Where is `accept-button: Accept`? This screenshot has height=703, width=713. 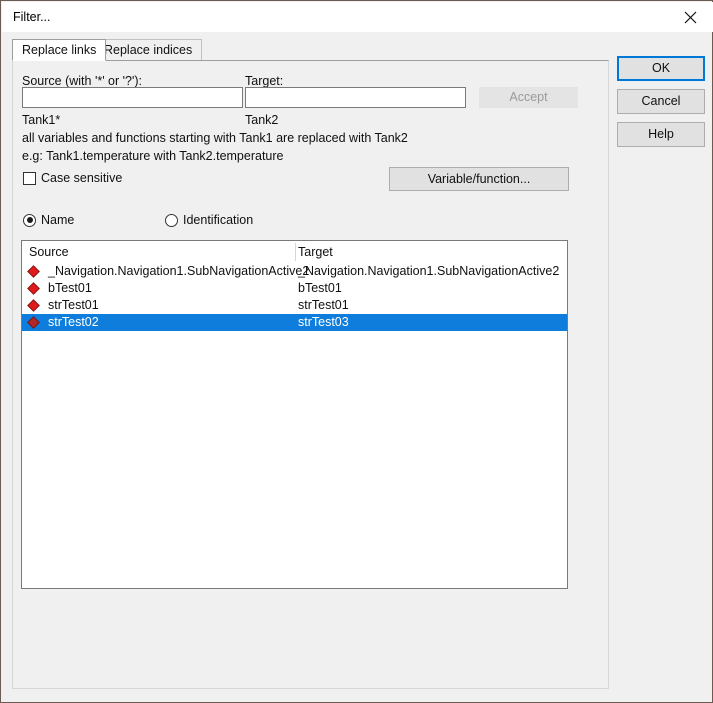
accept-button: Accept is located at coordinates (528, 97).